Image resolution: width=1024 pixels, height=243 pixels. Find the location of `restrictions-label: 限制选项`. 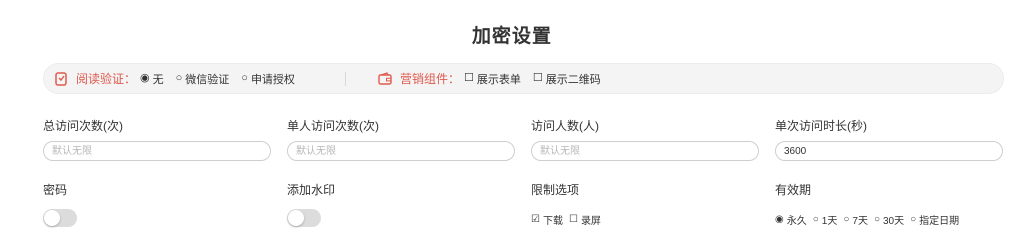

restrictions-label: 限制选项 is located at coordinates (555, 190).